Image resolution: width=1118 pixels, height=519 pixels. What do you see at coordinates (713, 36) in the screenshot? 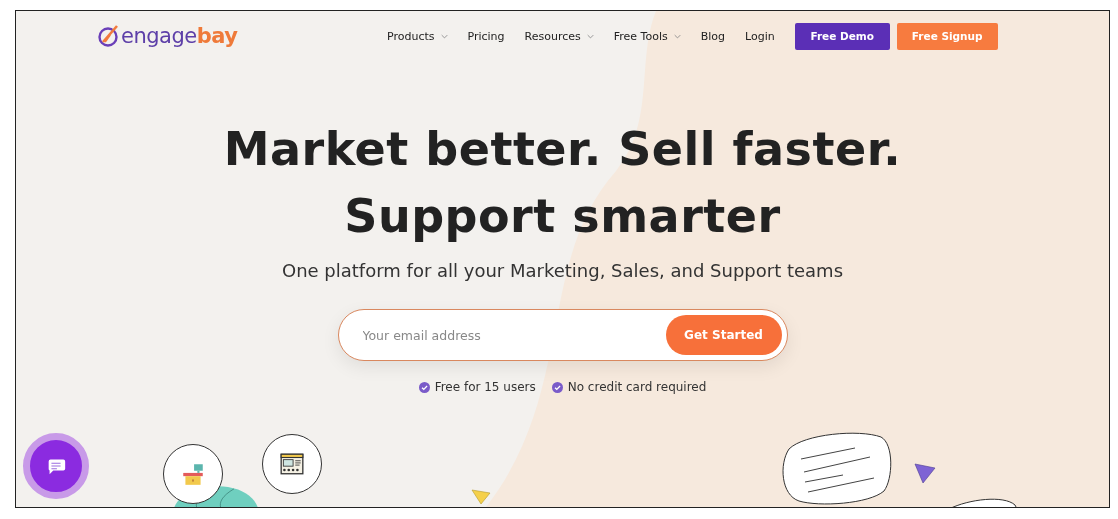
I see `nav-link: Blog` at bounding box center [713, 36].